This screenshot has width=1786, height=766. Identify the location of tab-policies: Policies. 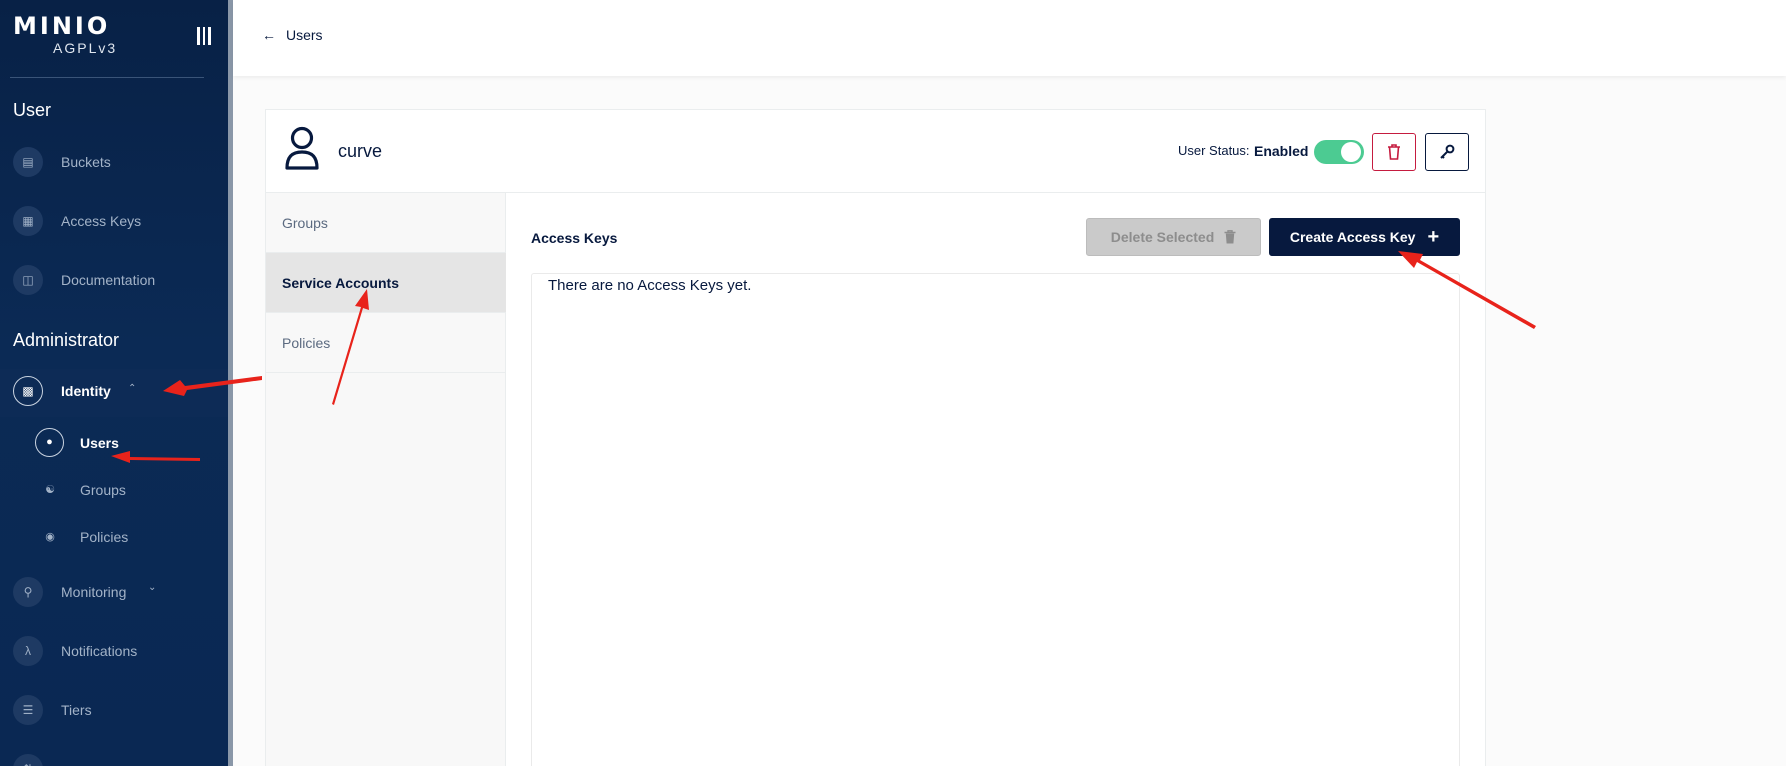
(386, 343).